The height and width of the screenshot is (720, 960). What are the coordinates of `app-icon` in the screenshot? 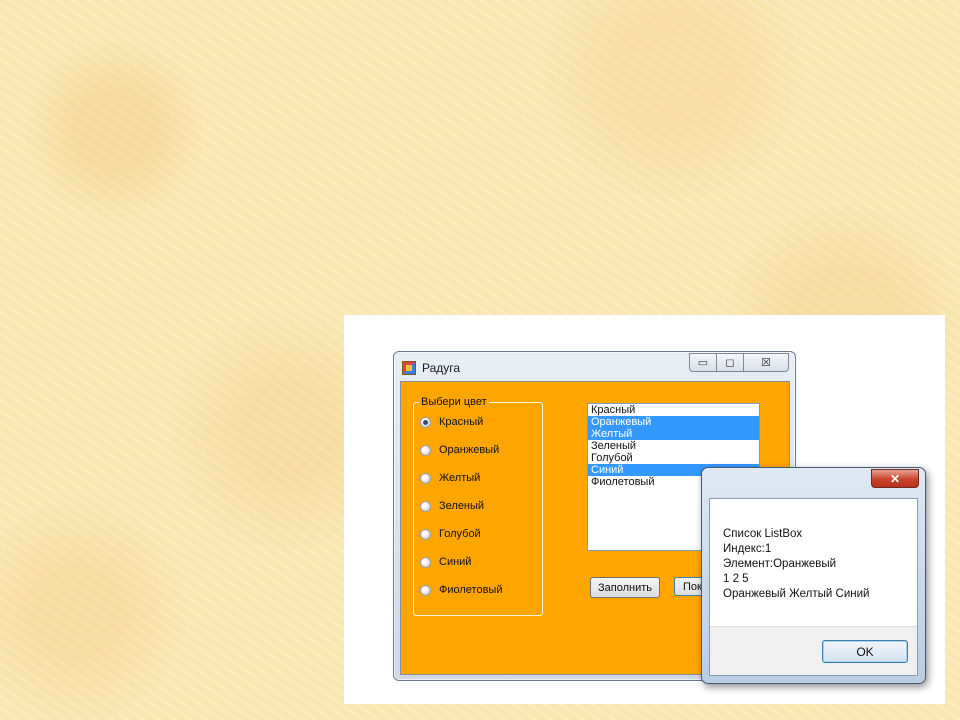 It's located at (409, 368).